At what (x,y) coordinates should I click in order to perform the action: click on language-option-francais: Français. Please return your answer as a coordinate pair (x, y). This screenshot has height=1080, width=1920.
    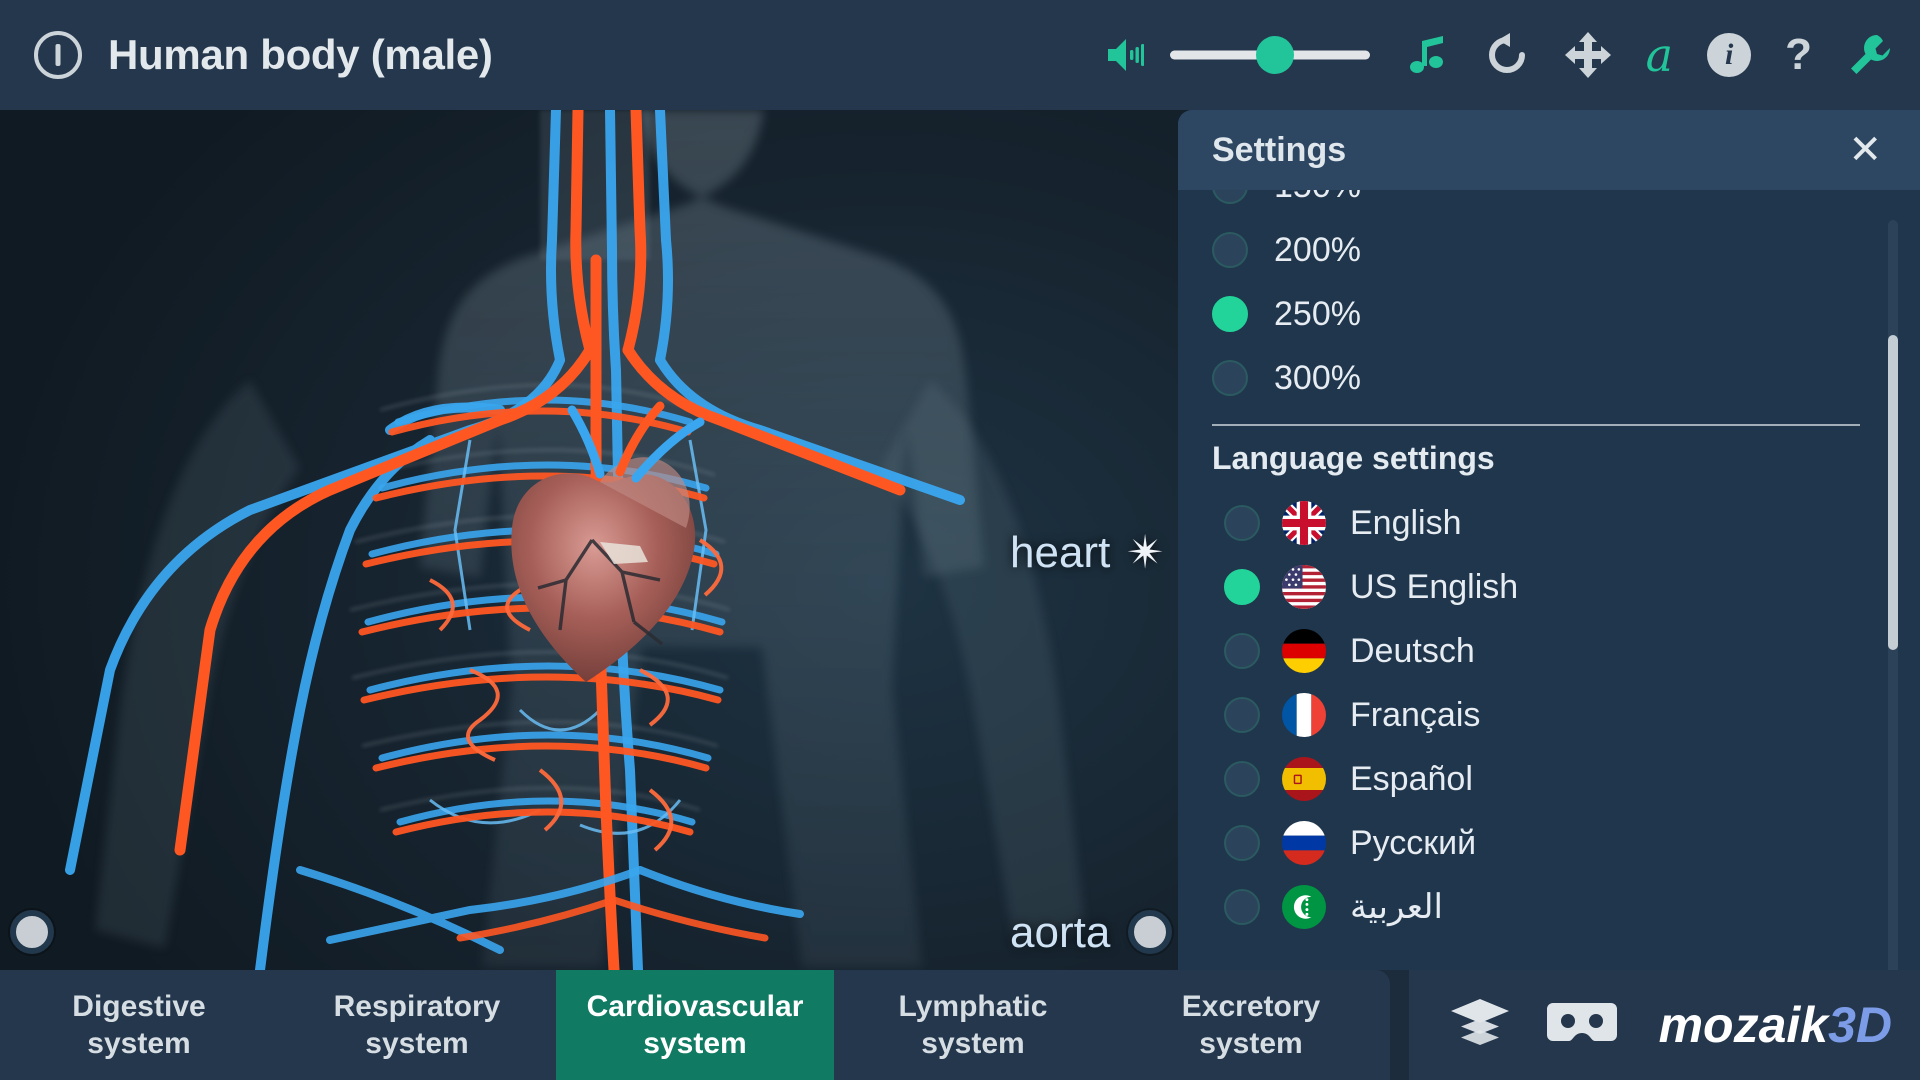
    Looking at the image, I should click on (1536, 715).